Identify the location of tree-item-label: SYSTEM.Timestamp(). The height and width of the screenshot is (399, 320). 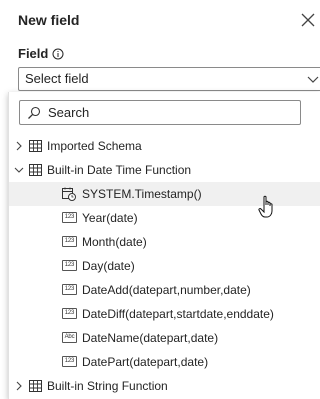
(142, 194).